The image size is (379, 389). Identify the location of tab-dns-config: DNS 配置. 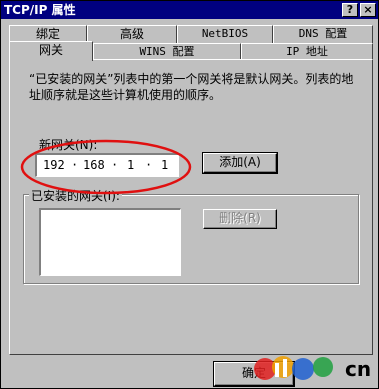
(323, 34).